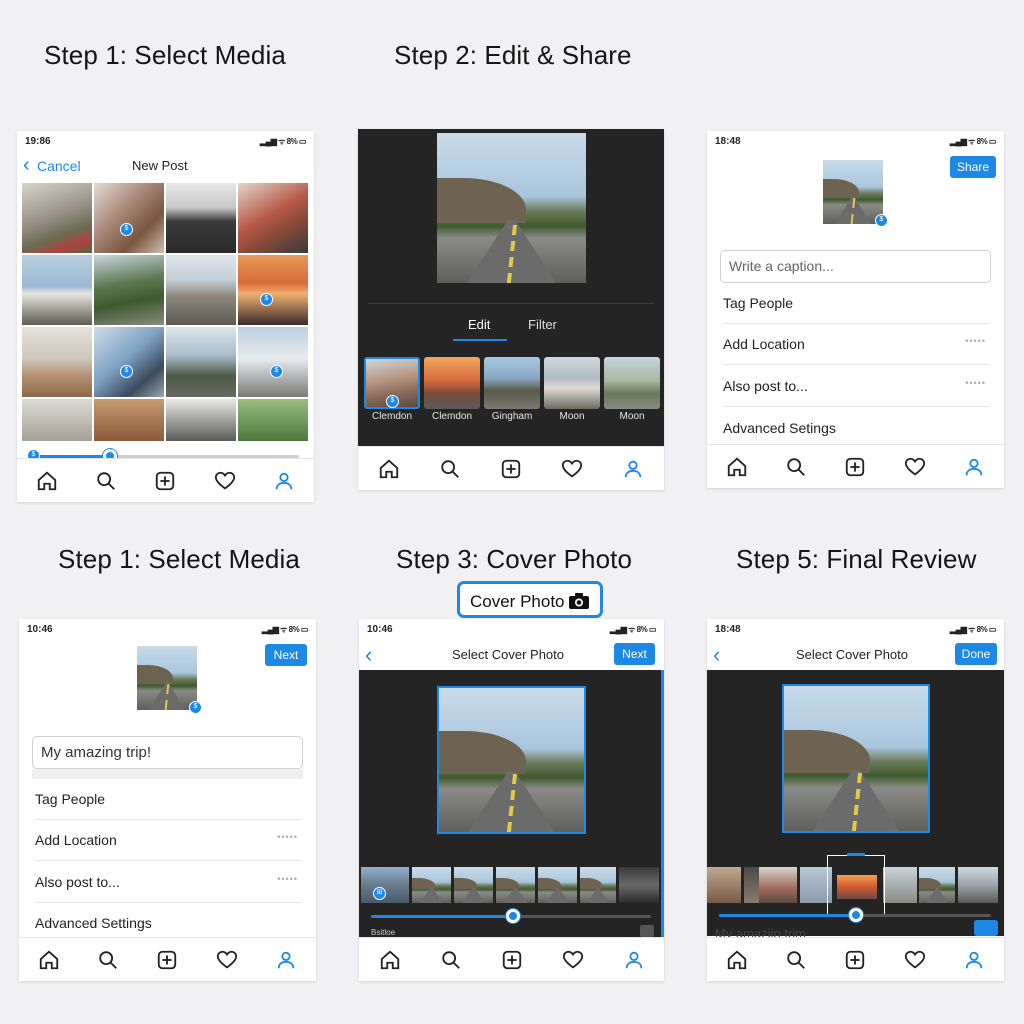  What do you see at coordinates (59, 166) in the screenshot?
I see `cancel-button: Cancel` at bounding box center [59, 166].